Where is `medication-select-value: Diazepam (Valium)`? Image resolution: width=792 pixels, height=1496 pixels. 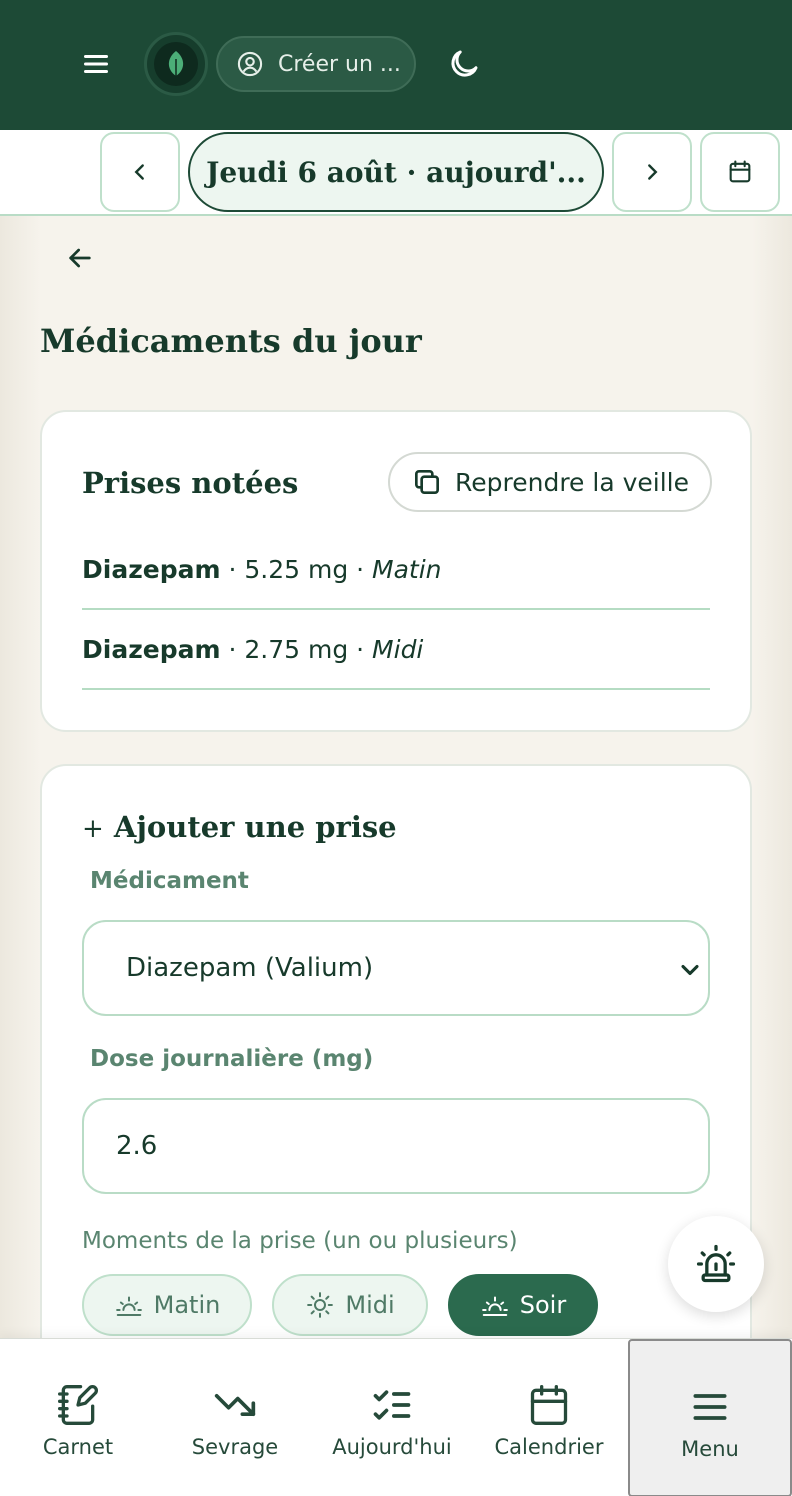 medication-select-value: Diazepam (Valium) is located at coordinates (250, 968).